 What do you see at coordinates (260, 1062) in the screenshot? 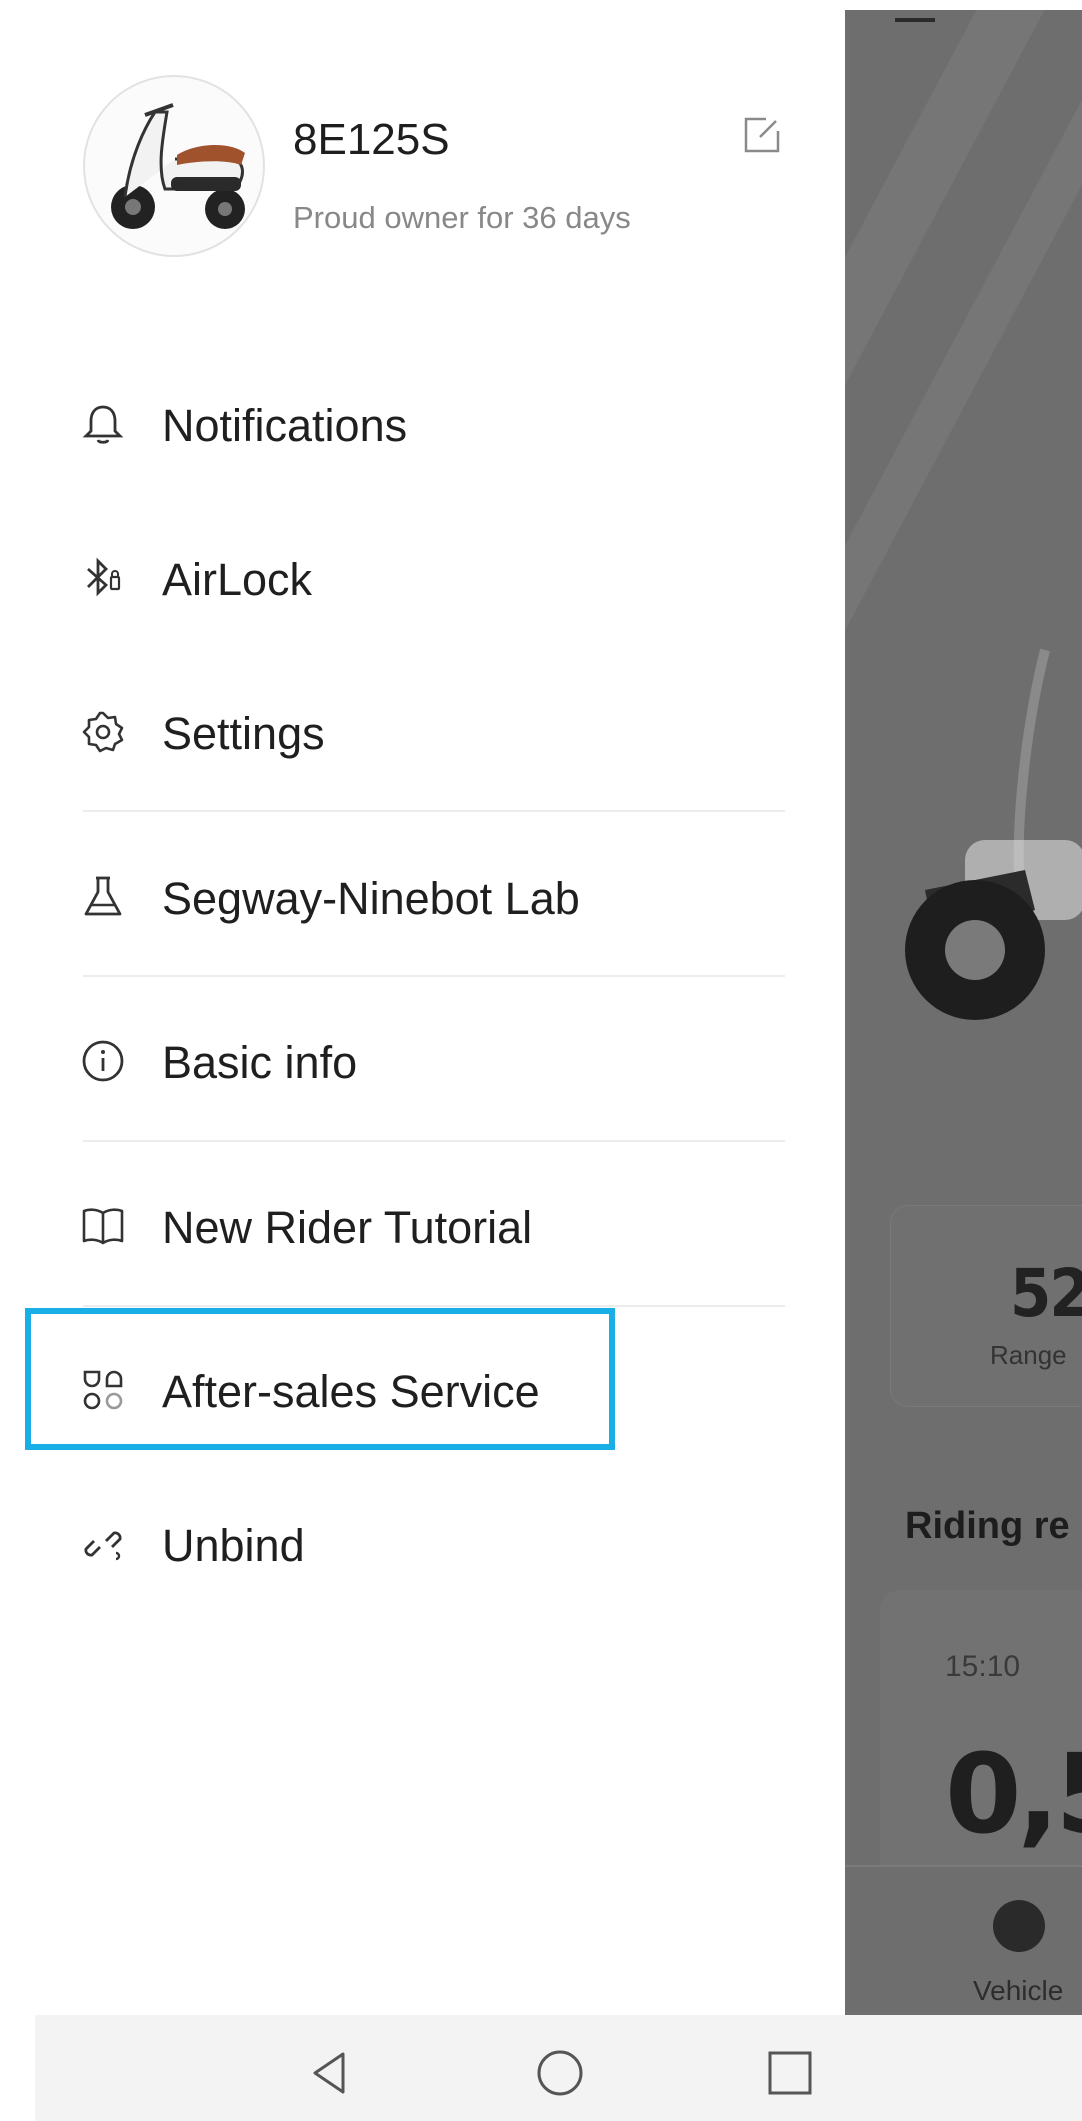
I see `menu-label-basic-info: Basic info` at bounding box center [260, 1062].